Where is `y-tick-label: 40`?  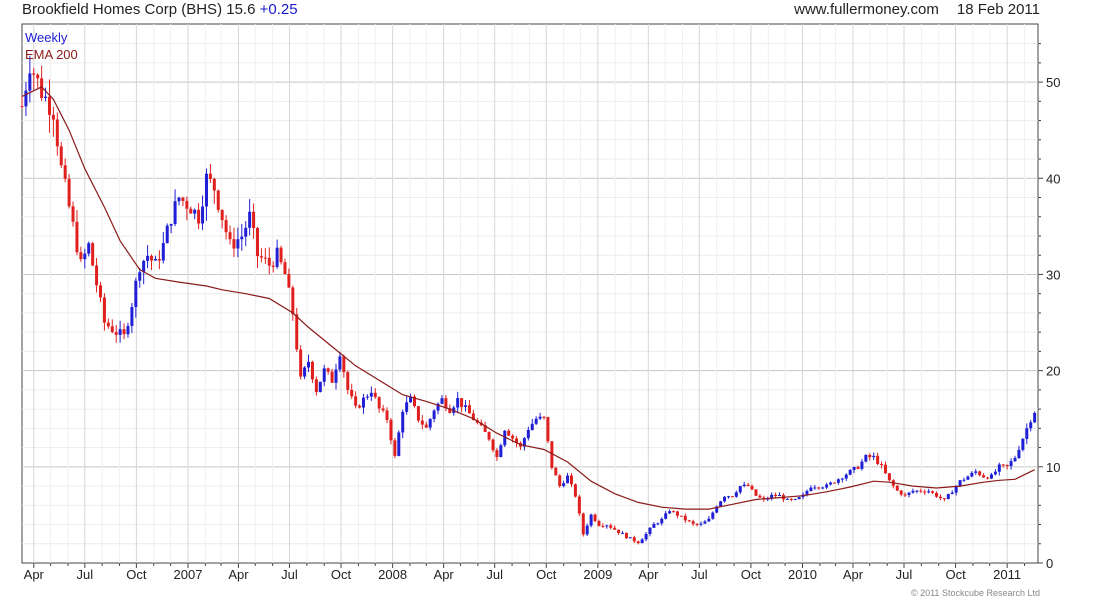
y-tick-label: 40 is located at coordinates (1053, 178).